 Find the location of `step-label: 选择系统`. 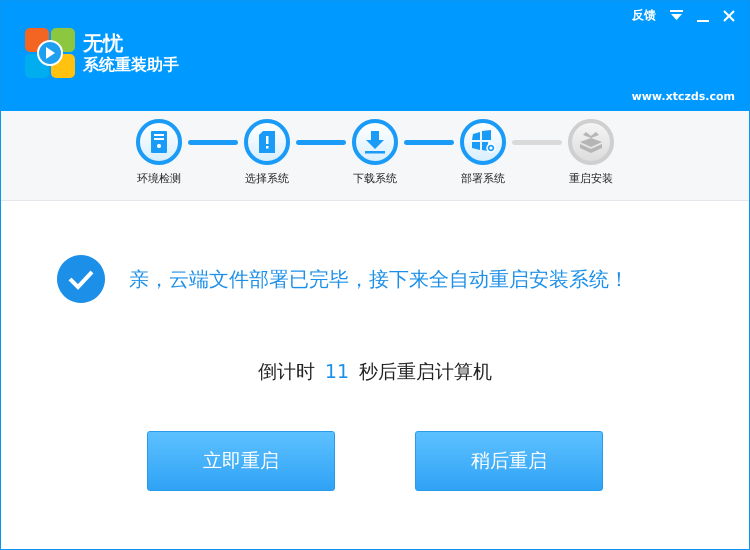

step-label: 选择系统 is located at coordinates (267, 178).